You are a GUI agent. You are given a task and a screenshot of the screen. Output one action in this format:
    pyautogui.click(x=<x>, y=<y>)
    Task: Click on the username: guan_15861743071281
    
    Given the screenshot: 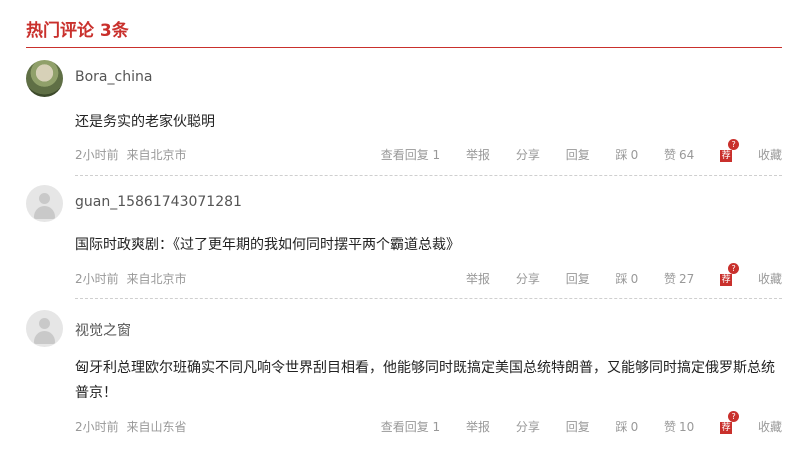 What is the action you would take?
    pyautogui.click(x=158, y=202)
    